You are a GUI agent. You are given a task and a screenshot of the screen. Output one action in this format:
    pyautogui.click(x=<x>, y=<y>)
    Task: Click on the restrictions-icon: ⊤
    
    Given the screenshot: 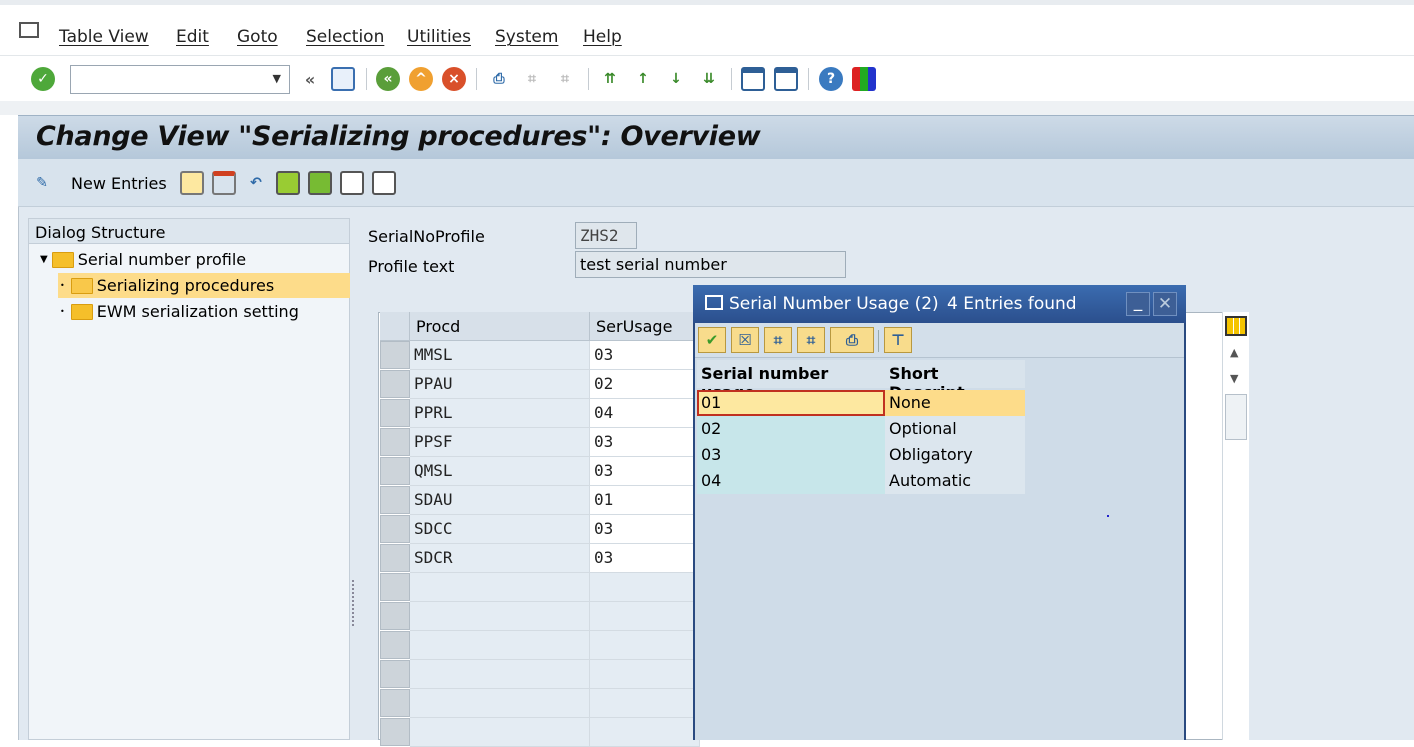 What is the action you would take?
    pyautogui.click(x=898, y=340)
    